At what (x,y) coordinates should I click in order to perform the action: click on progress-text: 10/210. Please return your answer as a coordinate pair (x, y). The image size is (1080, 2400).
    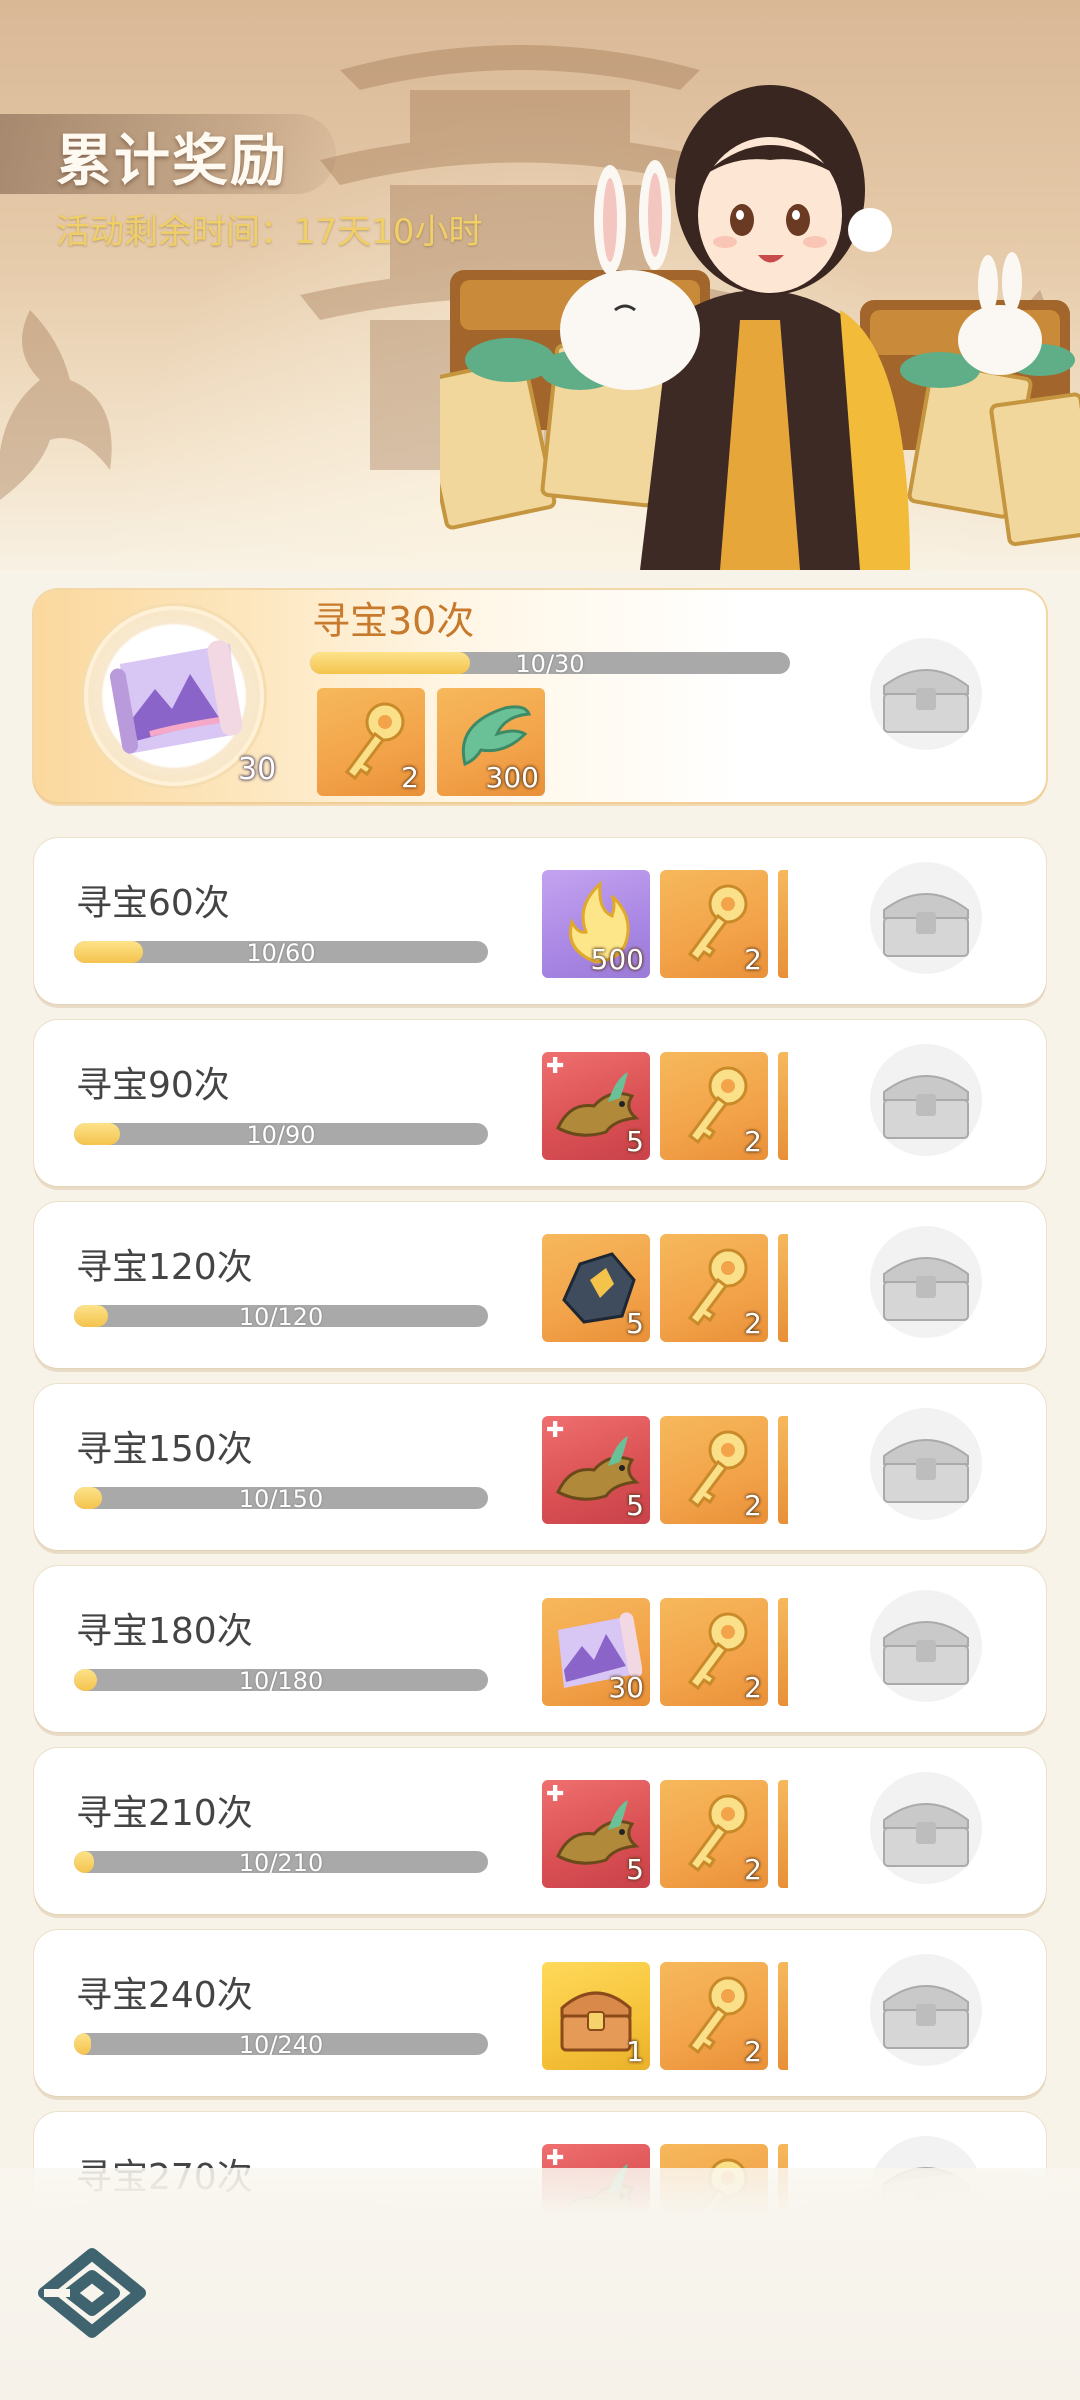
    Looking at the image, I should click on (281, 1862).